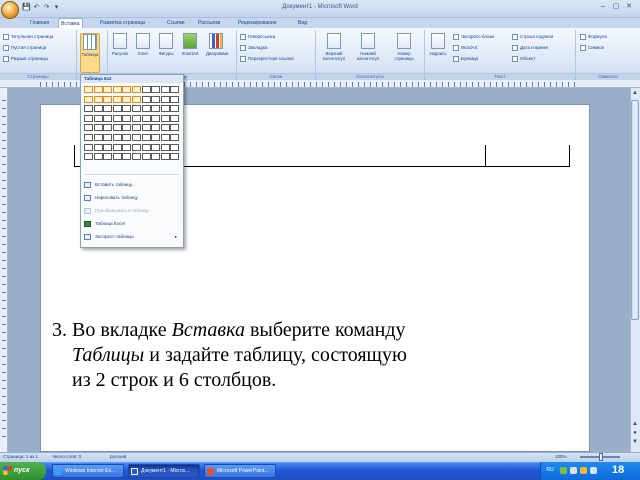 This screenshot has width=640, height=480. What do you see at coordinates (122, 23) in the screenshot?
I see `tab-page-layout: Разметка страницы` at bounding box center [122, 23].